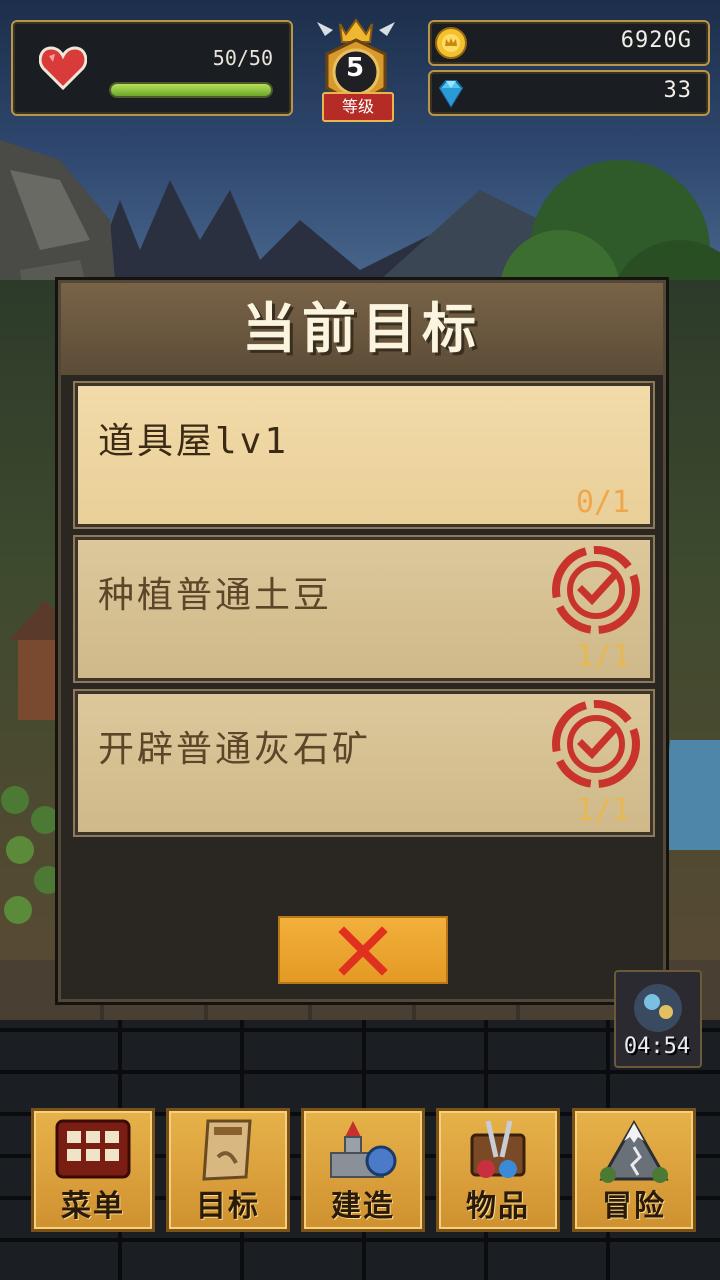  I want to click on close-x-icon, so click(363, 951).